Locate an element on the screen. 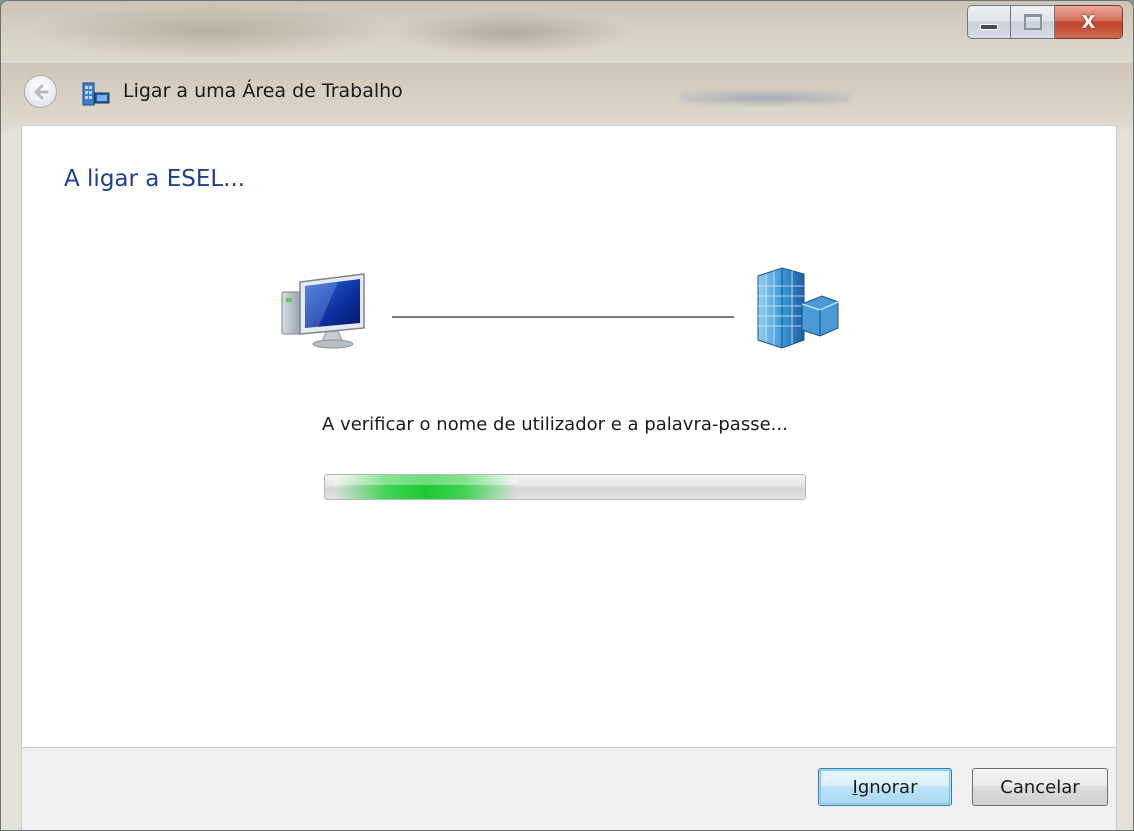 The height and width of the screenshot is (831, 1134). cancel-button: Cancelar is located at coordinates (1040, 787).